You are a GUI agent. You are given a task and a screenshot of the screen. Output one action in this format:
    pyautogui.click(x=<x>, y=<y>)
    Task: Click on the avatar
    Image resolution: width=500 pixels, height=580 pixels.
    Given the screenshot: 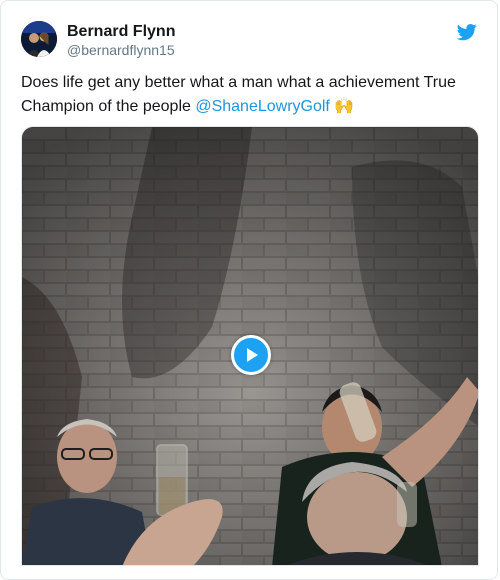 What is the action you would take?
    pyautogui.click(x=39, y=39)
    